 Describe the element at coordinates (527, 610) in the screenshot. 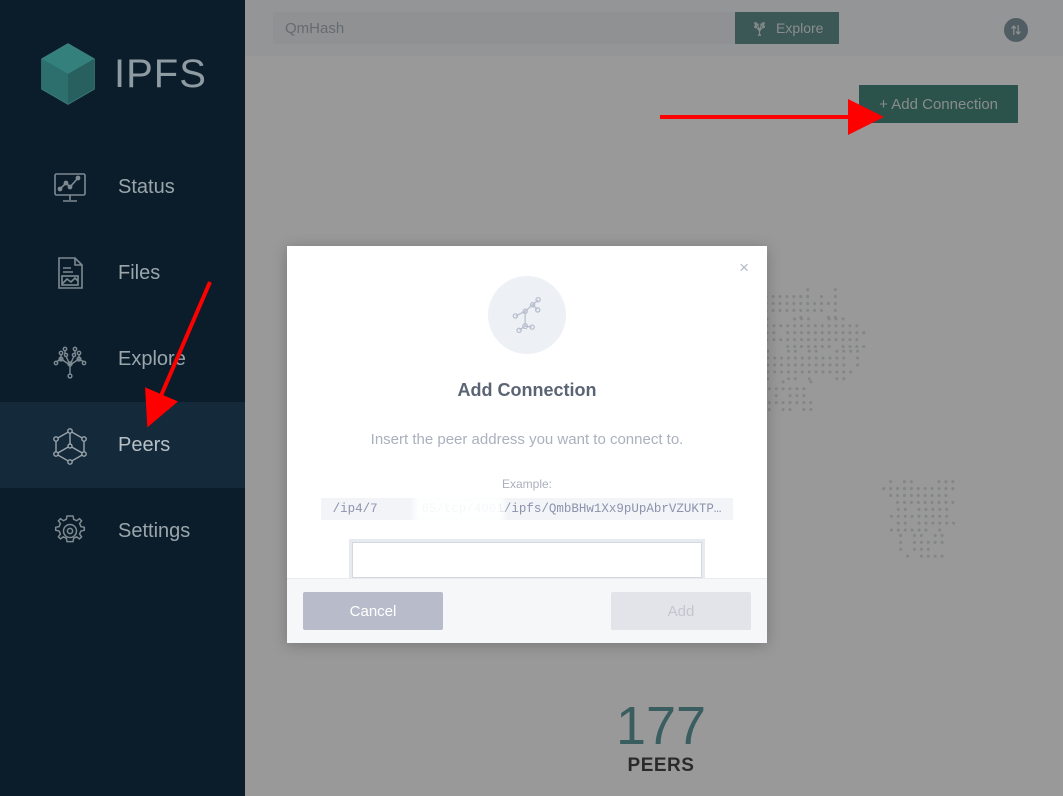

I see `modal-footer: Cancel Add` at that location.